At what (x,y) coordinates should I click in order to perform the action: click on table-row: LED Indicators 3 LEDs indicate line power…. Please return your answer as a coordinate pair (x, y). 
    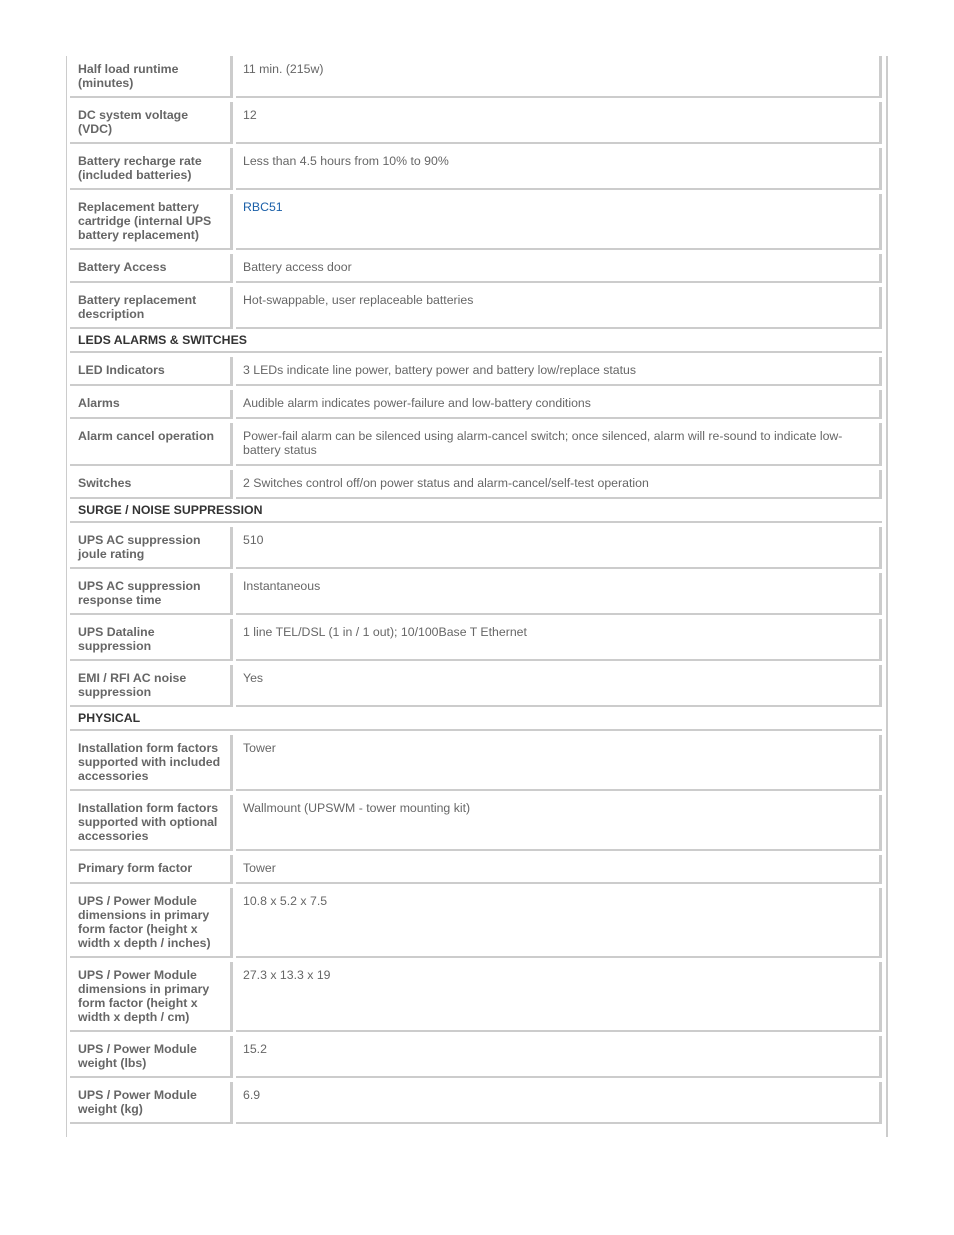
    Looking at the image, I should click on (476, 371).